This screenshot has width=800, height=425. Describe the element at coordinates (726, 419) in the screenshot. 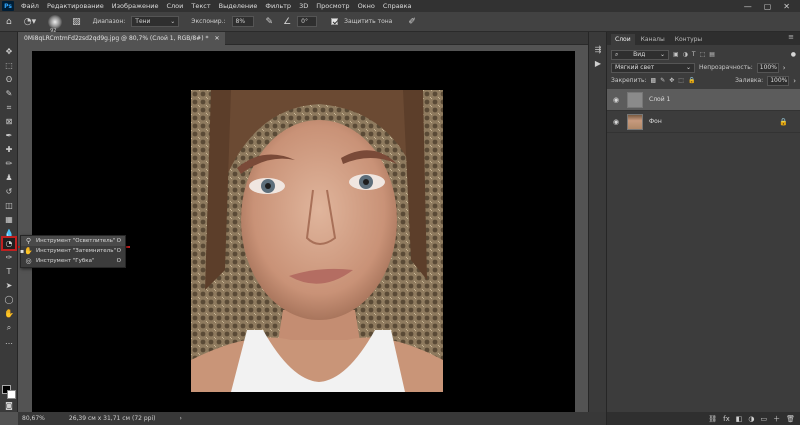

I see `layer-style-icon: fx` at that location.